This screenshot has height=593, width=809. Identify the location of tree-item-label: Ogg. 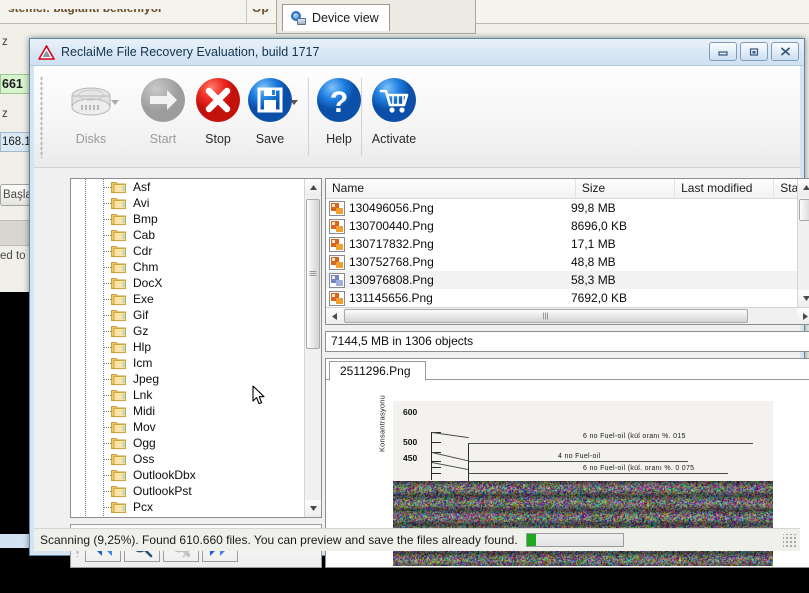
(144, 443).